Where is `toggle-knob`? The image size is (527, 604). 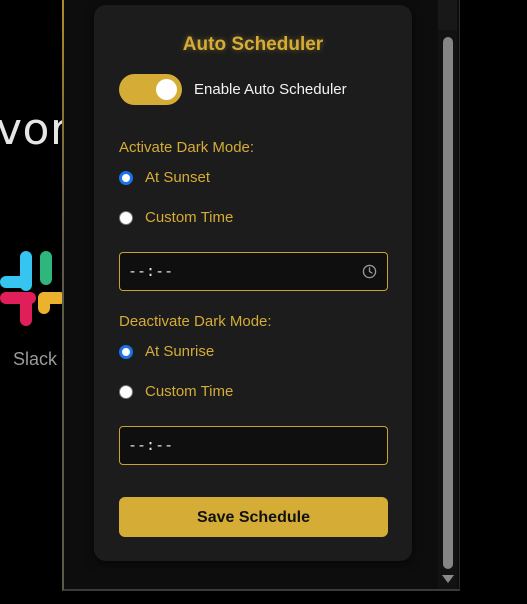 toggle-knob is located at coordinates (166, 89).